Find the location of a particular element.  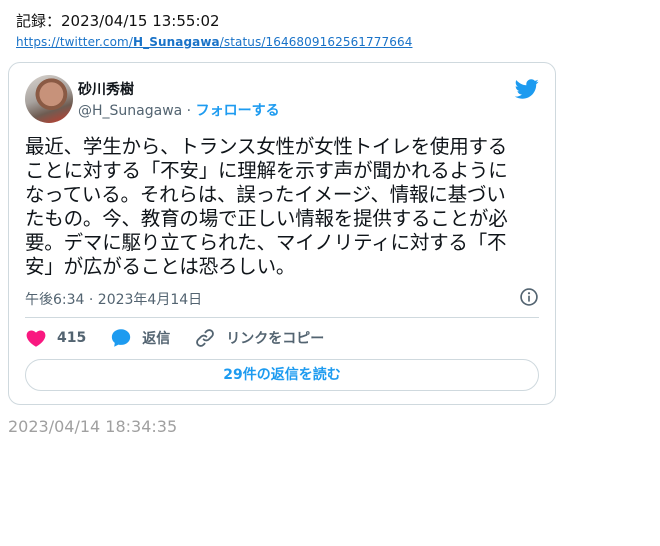

copy-link-label: リンクをコピー is located at coordinates (275, 339).